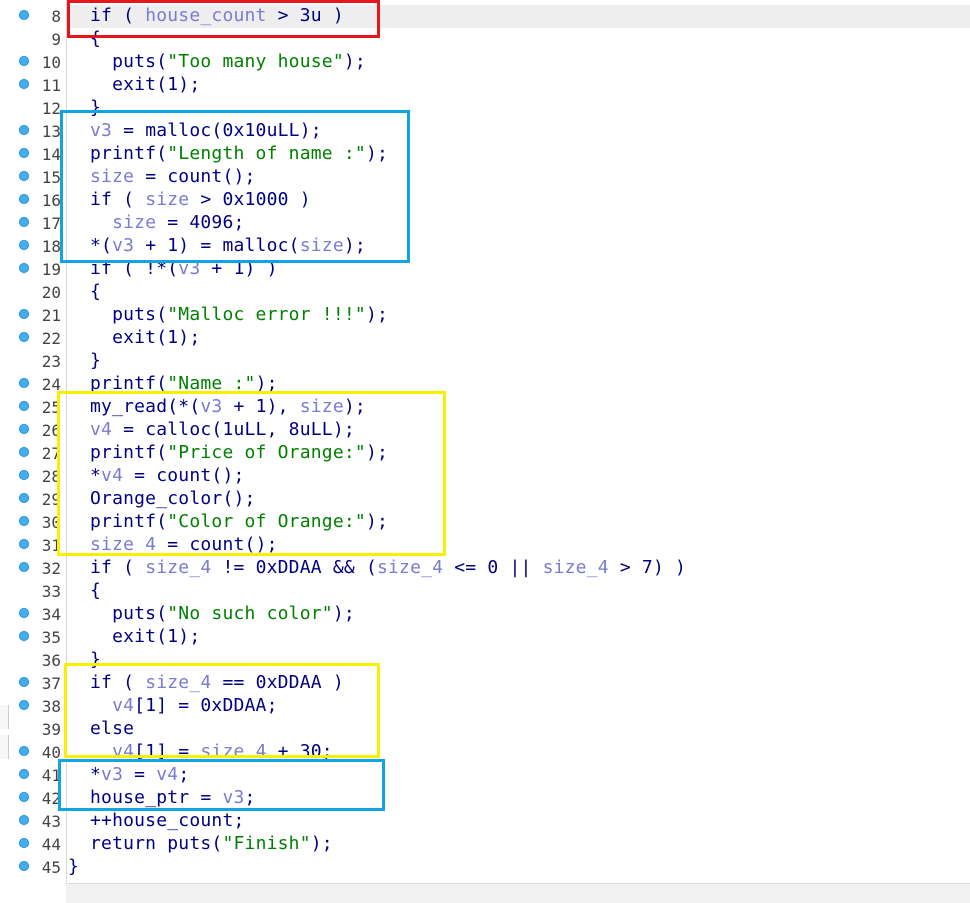  What do you see at coordinates (184, 706) in the screenshot?
I see `code-text: v4[1] = 0xDDAA;` at bounding box center [184, 706].